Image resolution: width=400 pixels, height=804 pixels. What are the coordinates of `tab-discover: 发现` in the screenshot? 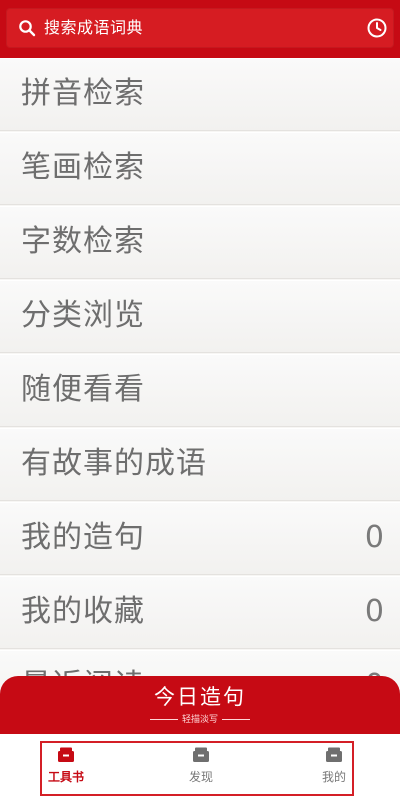 It's located at (201, 769).